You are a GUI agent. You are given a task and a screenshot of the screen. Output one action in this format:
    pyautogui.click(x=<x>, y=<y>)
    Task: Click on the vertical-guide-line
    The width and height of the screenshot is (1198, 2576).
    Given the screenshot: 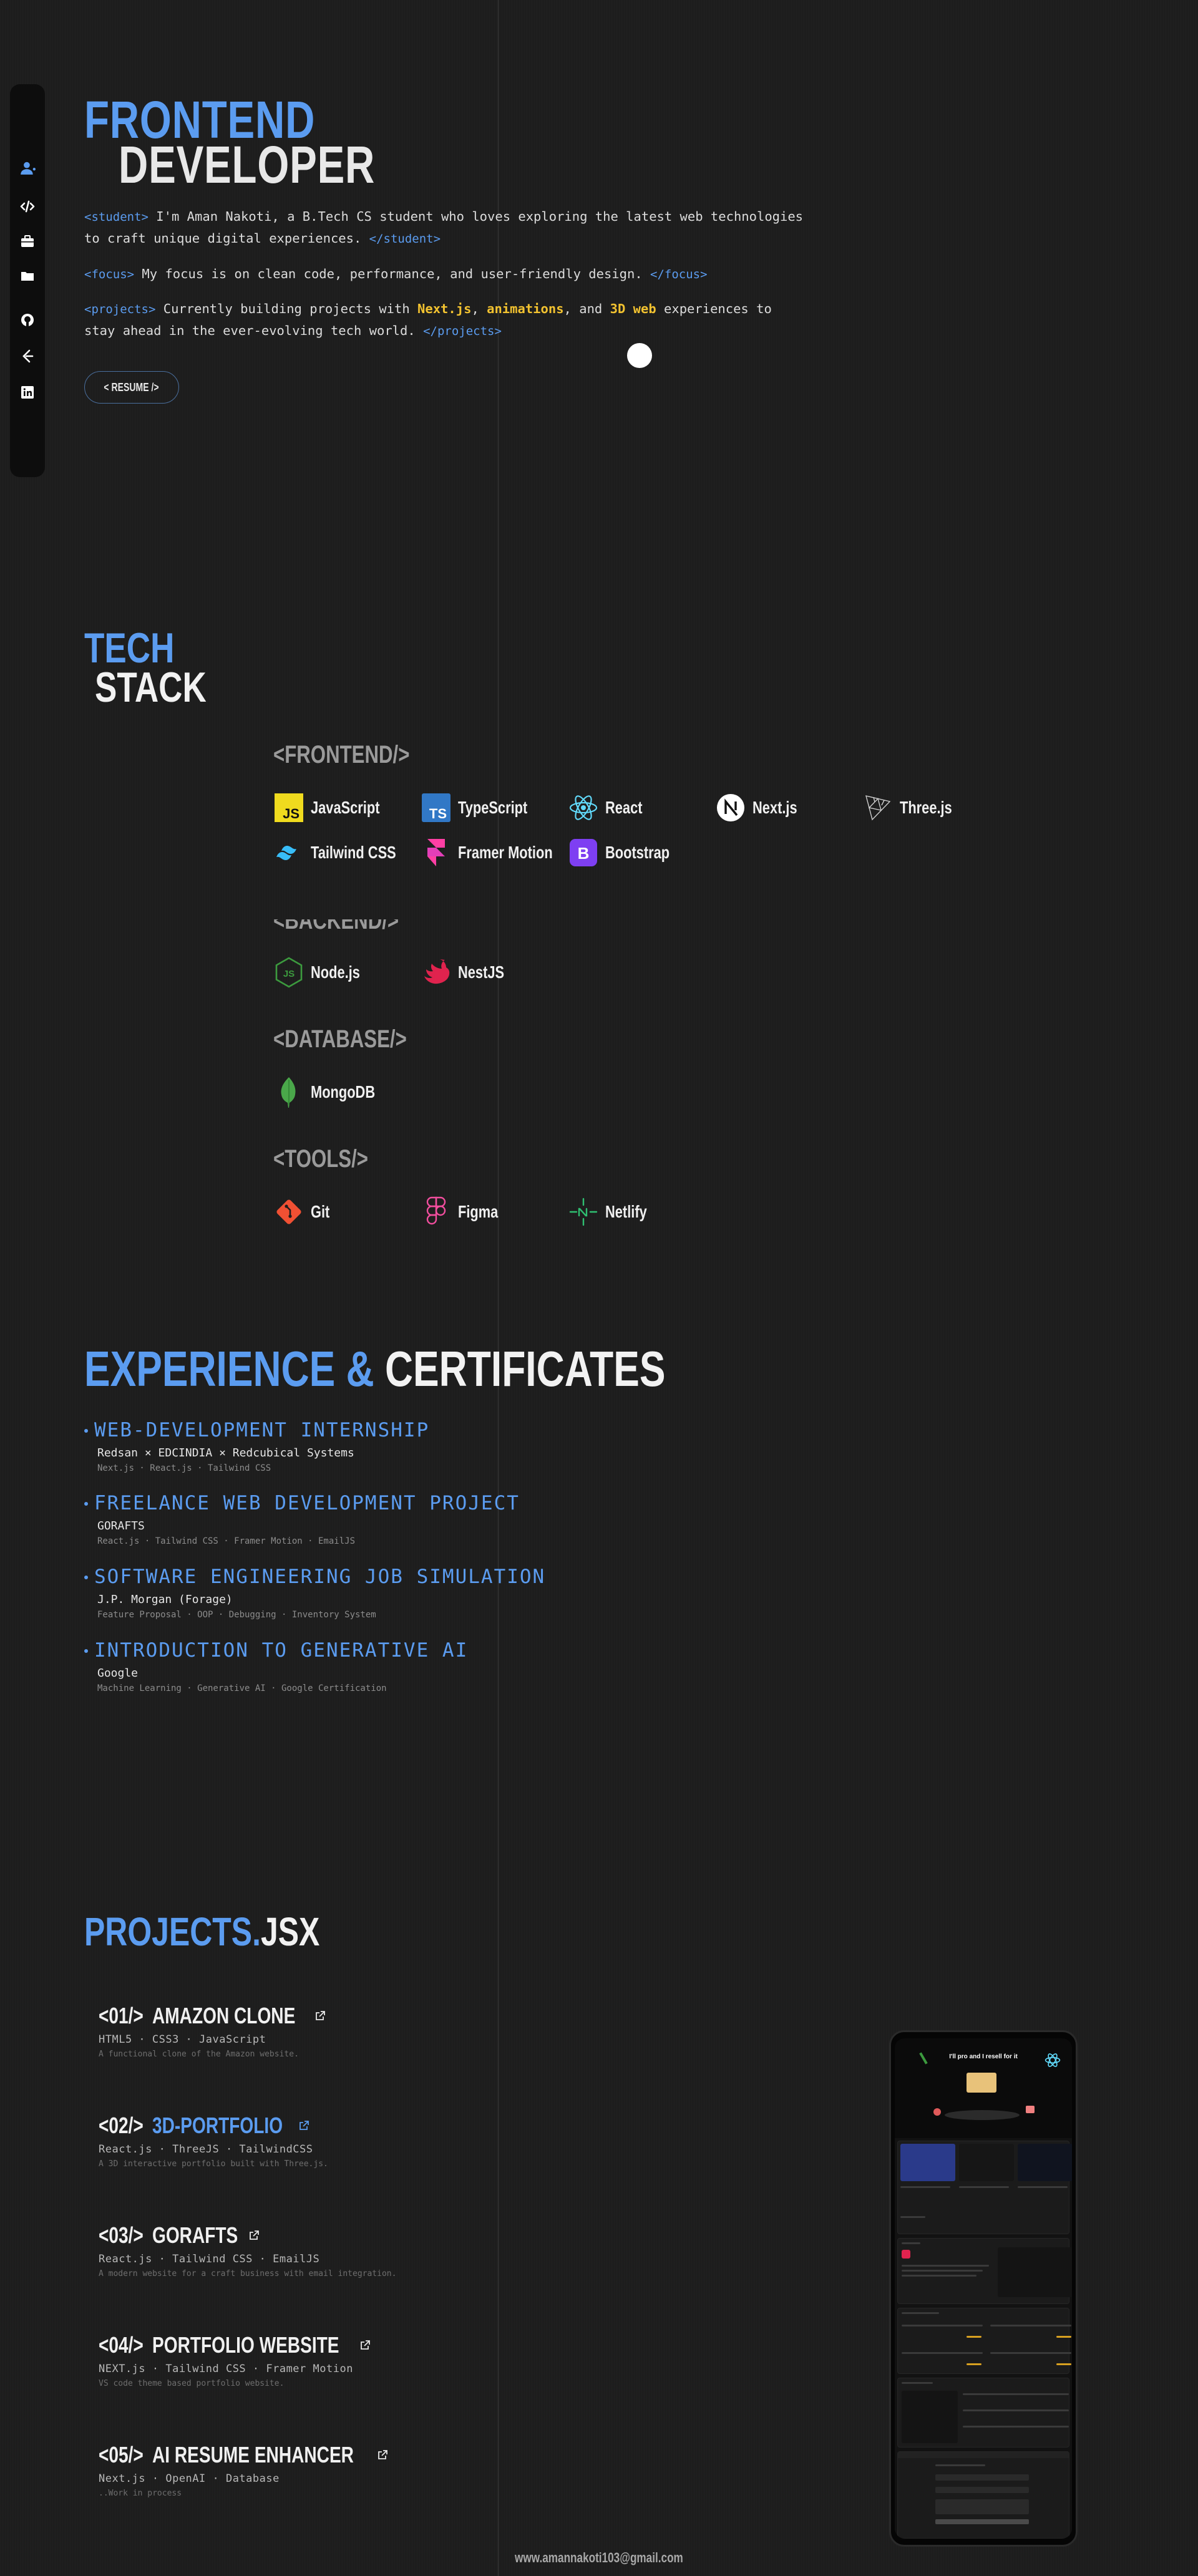 What is the action you would take?
    pyautogui.click(x=498, y=1288)
    